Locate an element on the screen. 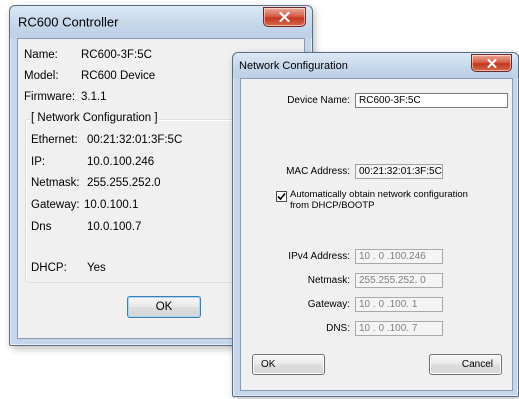  dhcp-checkbox is located at coordinates (281, 196).